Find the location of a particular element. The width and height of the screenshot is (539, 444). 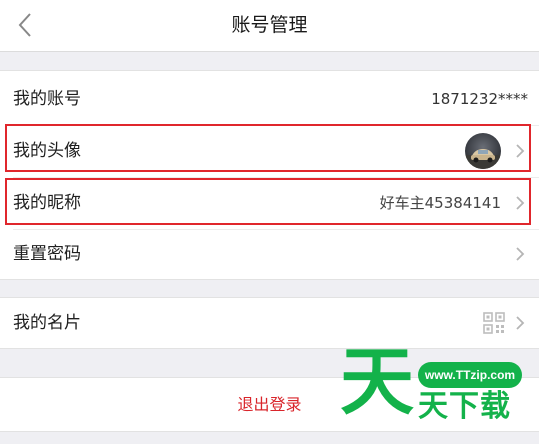

nickname-value: 好车主45384141 is located at coordinates (440, 203).